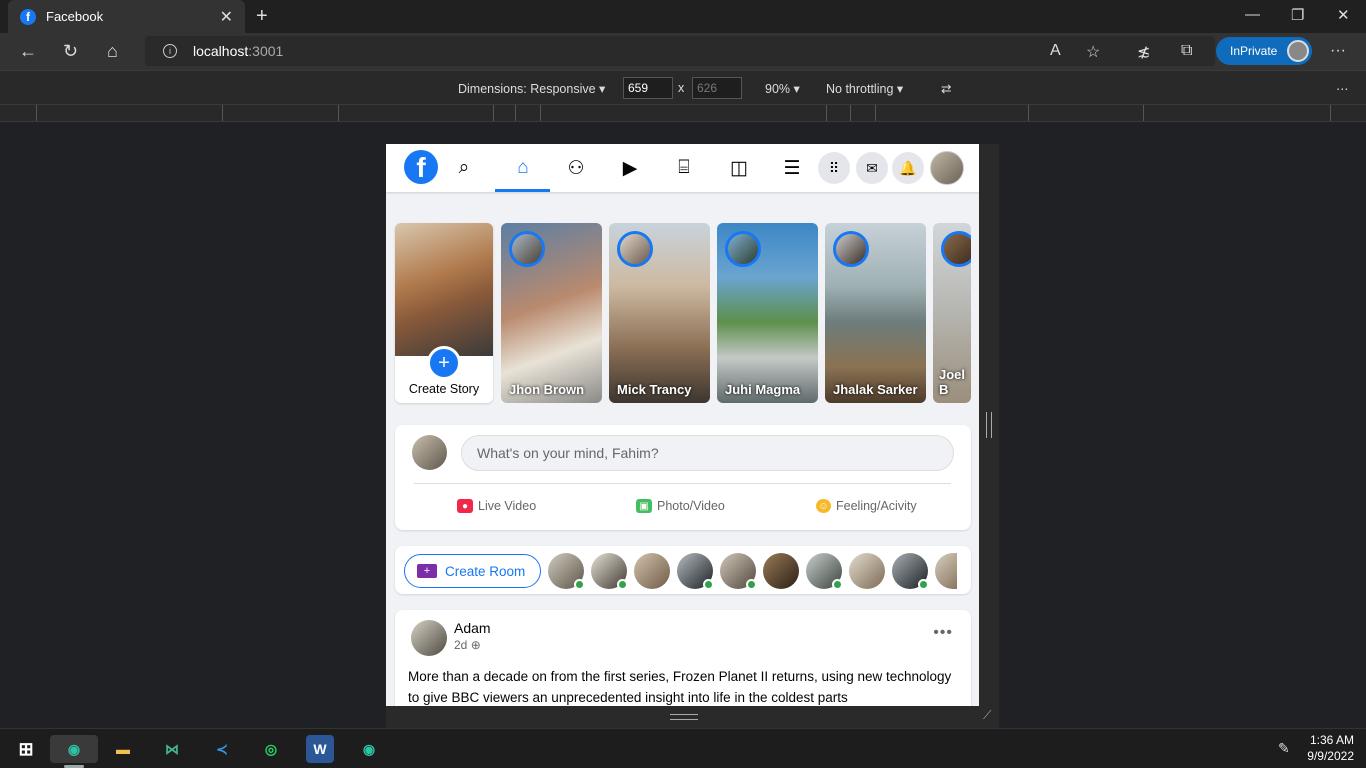  Describe the element at coordinates (767, 313) in the screenshot. I see `story-card: Juhi Magma` at that location.